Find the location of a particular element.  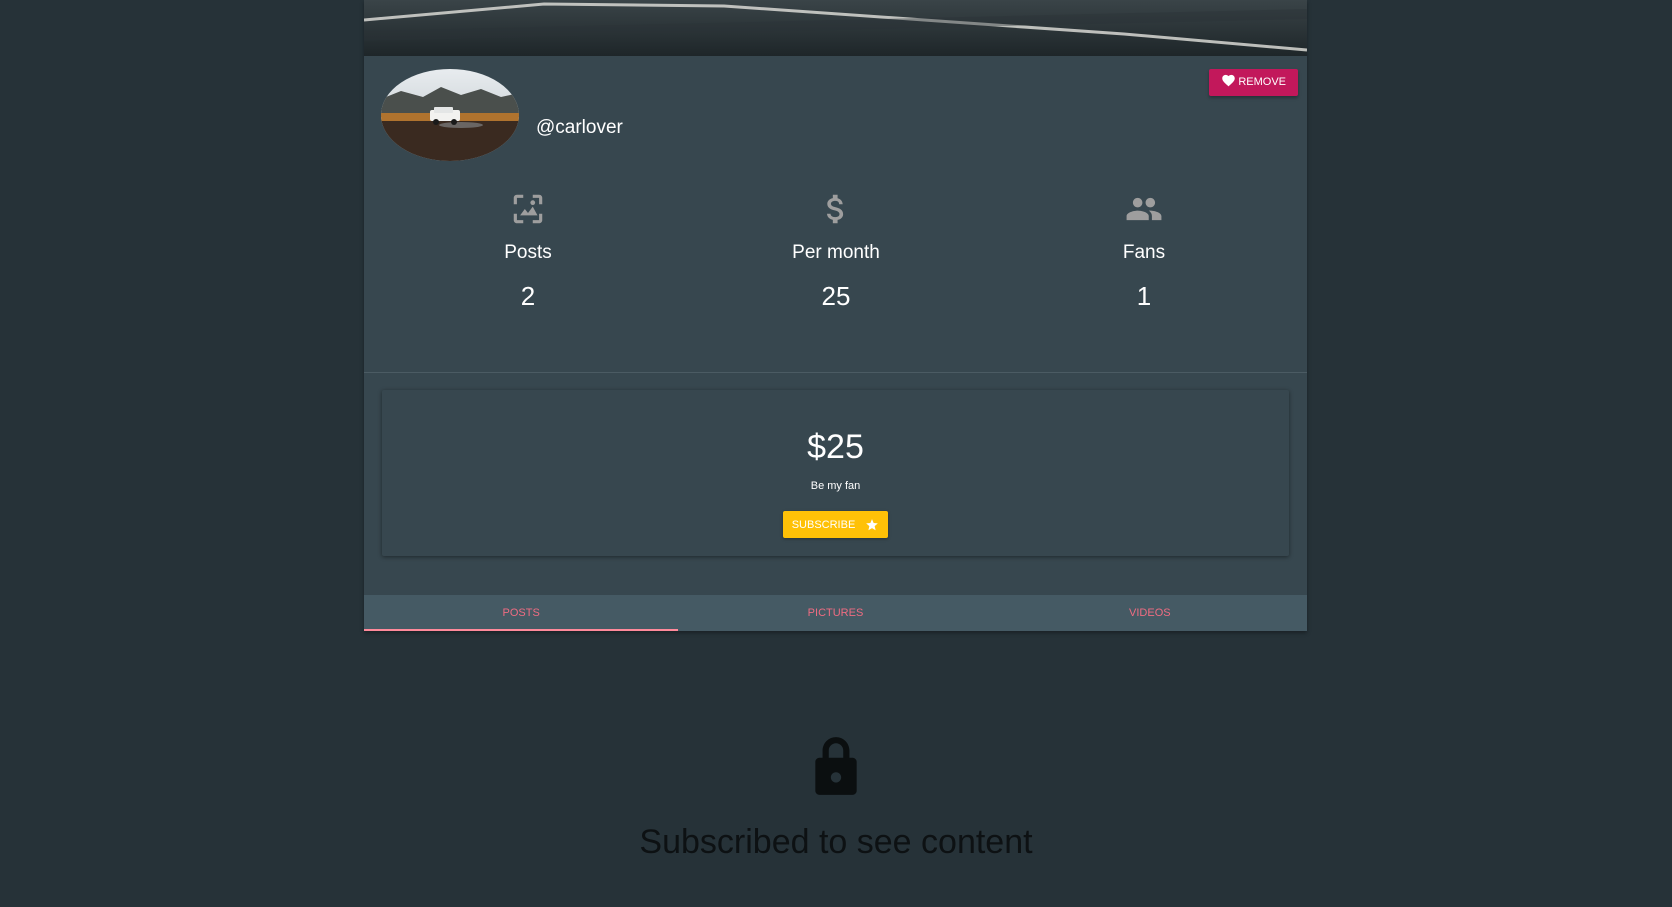

stat-posts: Posts 2 is located at coordinates (528, 251).